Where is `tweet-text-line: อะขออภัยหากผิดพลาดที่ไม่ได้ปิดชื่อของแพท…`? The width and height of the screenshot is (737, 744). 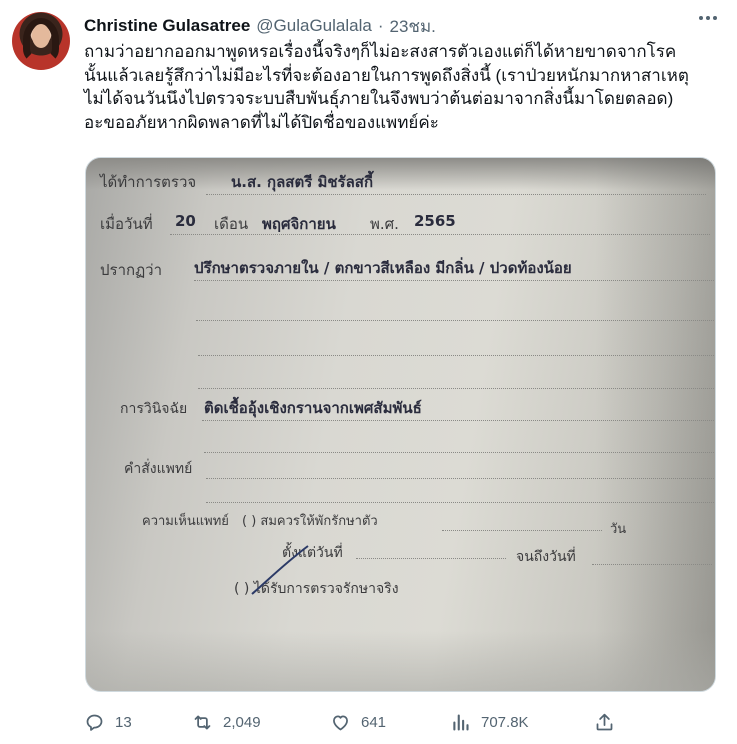
tweet-text-line: อะขออภัยหากผิดพลาดที่ไม่ได้ปิดชื่อของแพท… is located at coordinates (261, 122).